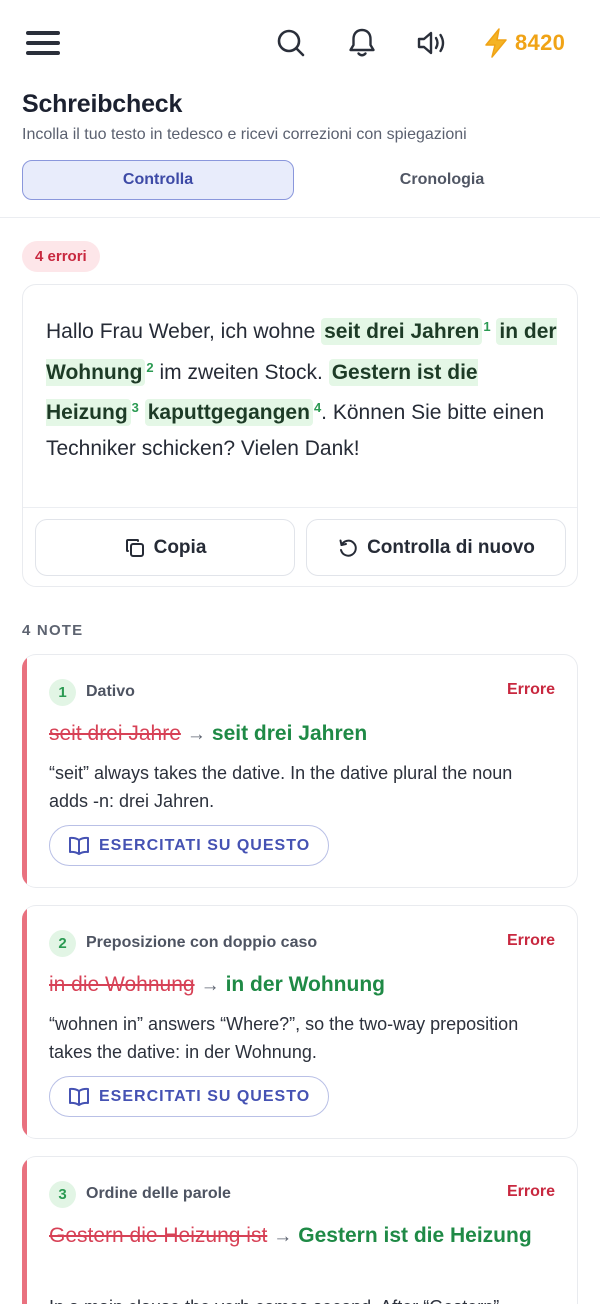  I want to click on note-category: Ordine delle parole, so click(158, 1193).